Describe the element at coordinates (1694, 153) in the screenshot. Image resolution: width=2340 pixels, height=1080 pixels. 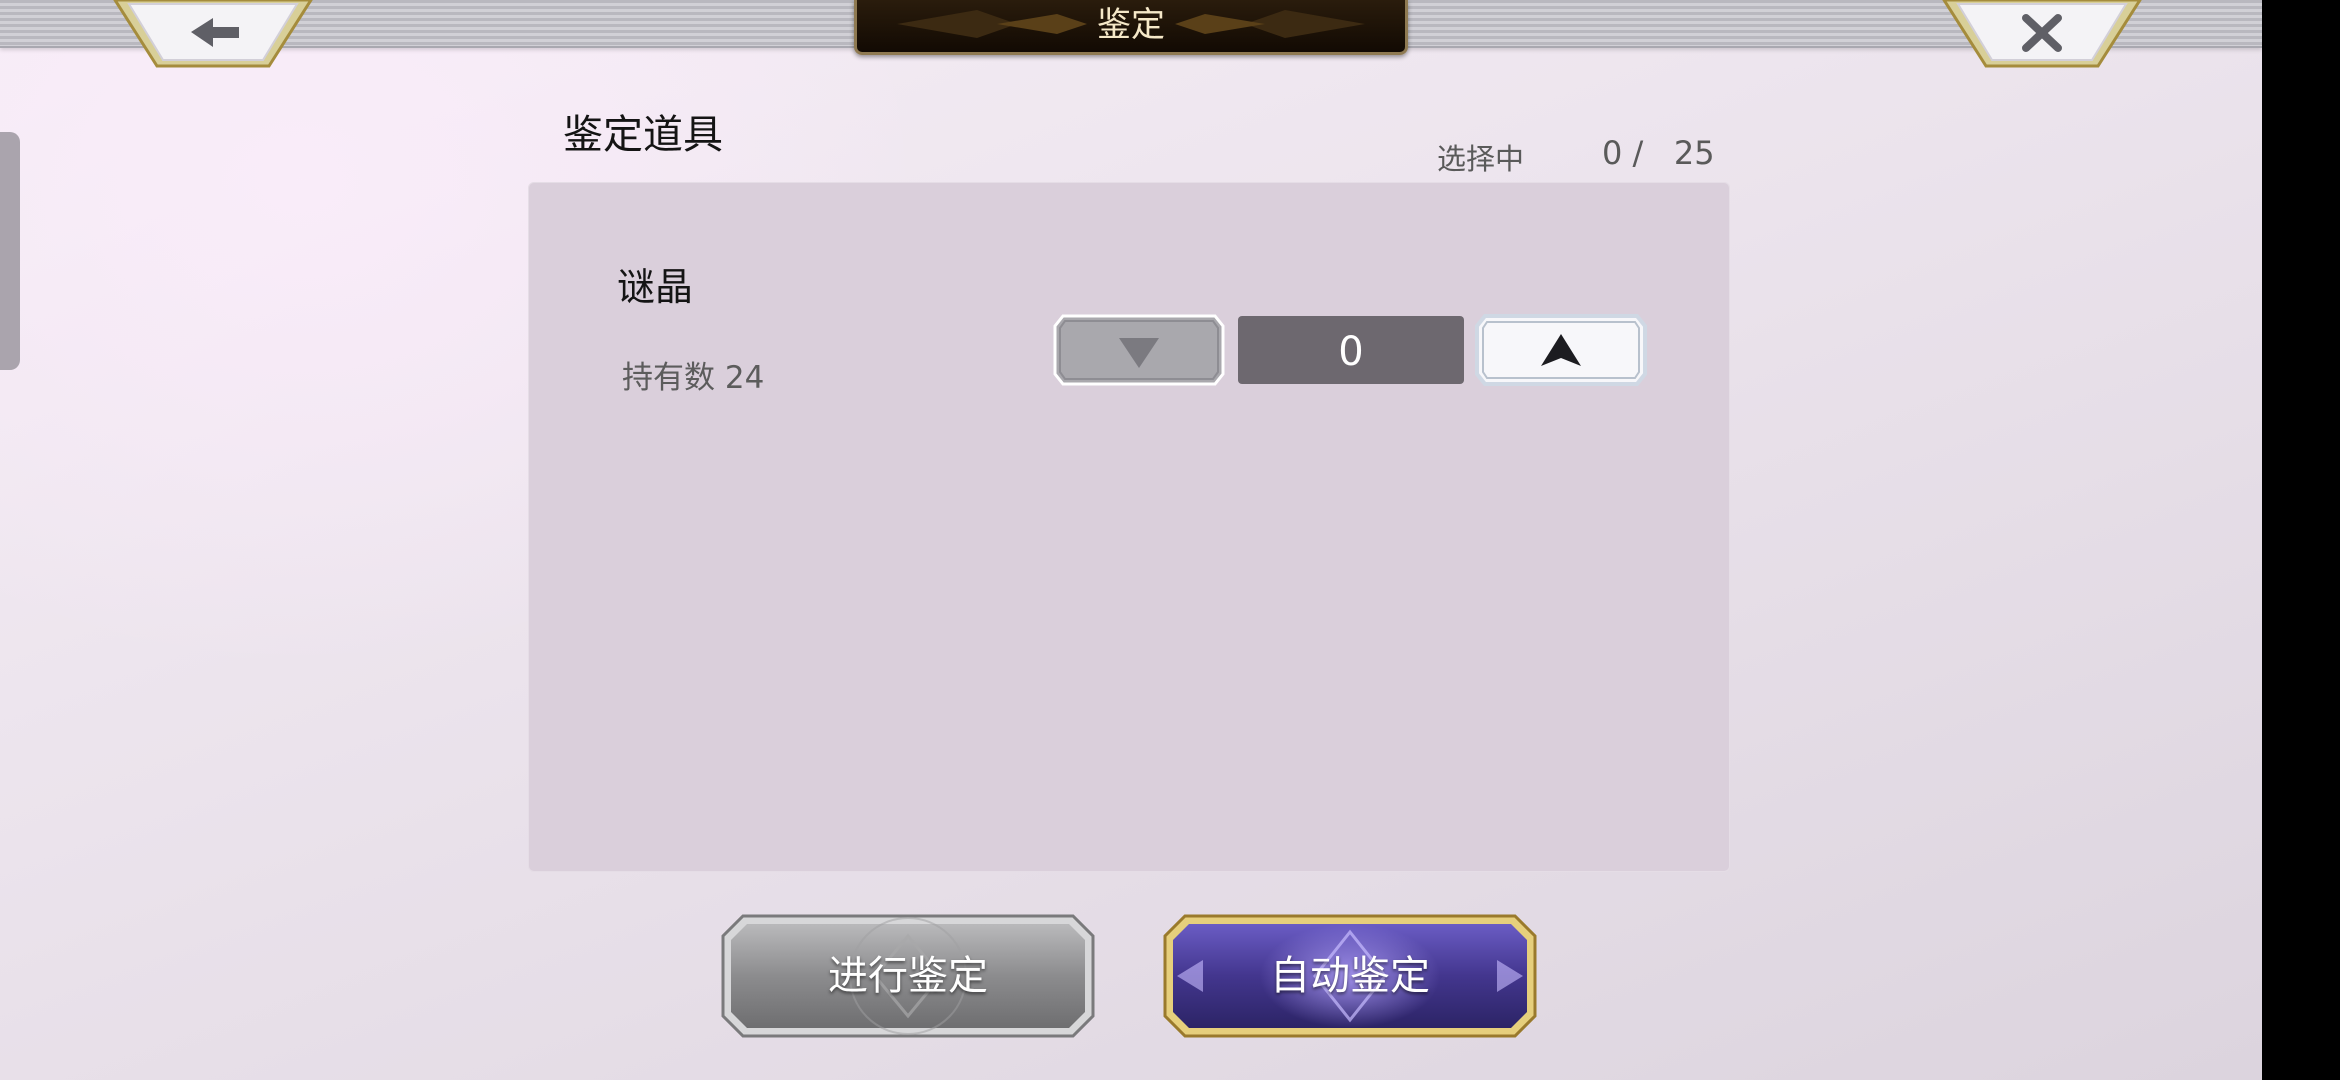
I see `max-count: 25` at that location.